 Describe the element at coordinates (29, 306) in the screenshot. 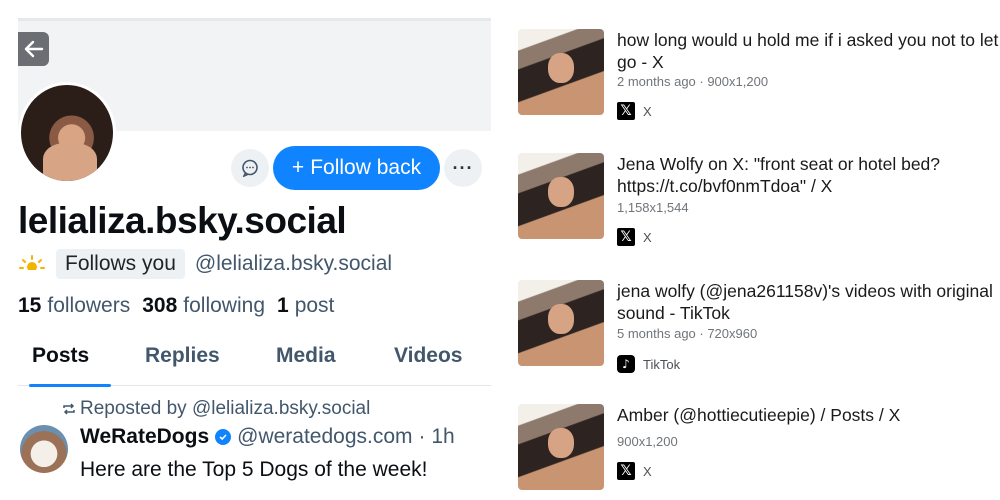

I see `followers-count: 15` at that location.